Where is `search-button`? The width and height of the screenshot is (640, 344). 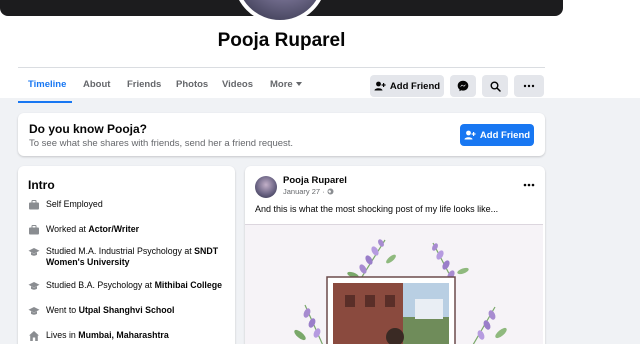 search-button is located at coordinates (495, 86).